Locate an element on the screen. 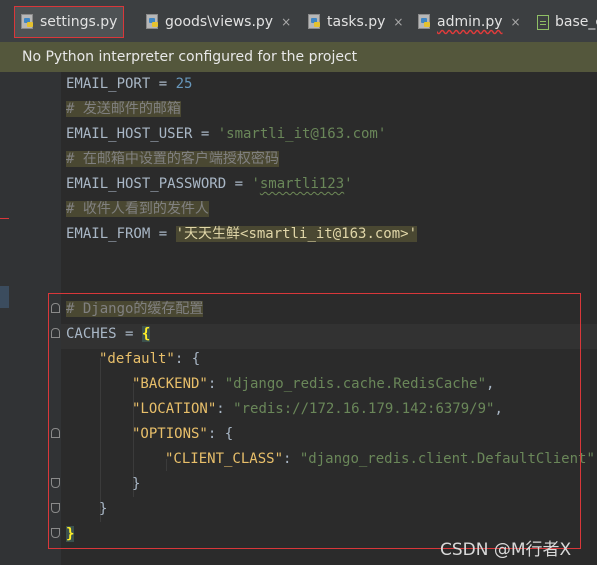 This screenshot has height=565, width=597. code-line: # 收件人看到的发件人 is located at coordinates (137, 209).